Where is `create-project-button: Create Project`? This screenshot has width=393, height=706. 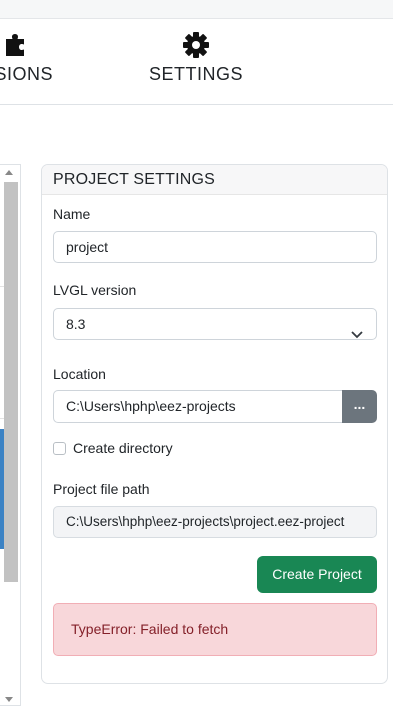 create-project-button: Create Project is located at coordinates (317, 574).